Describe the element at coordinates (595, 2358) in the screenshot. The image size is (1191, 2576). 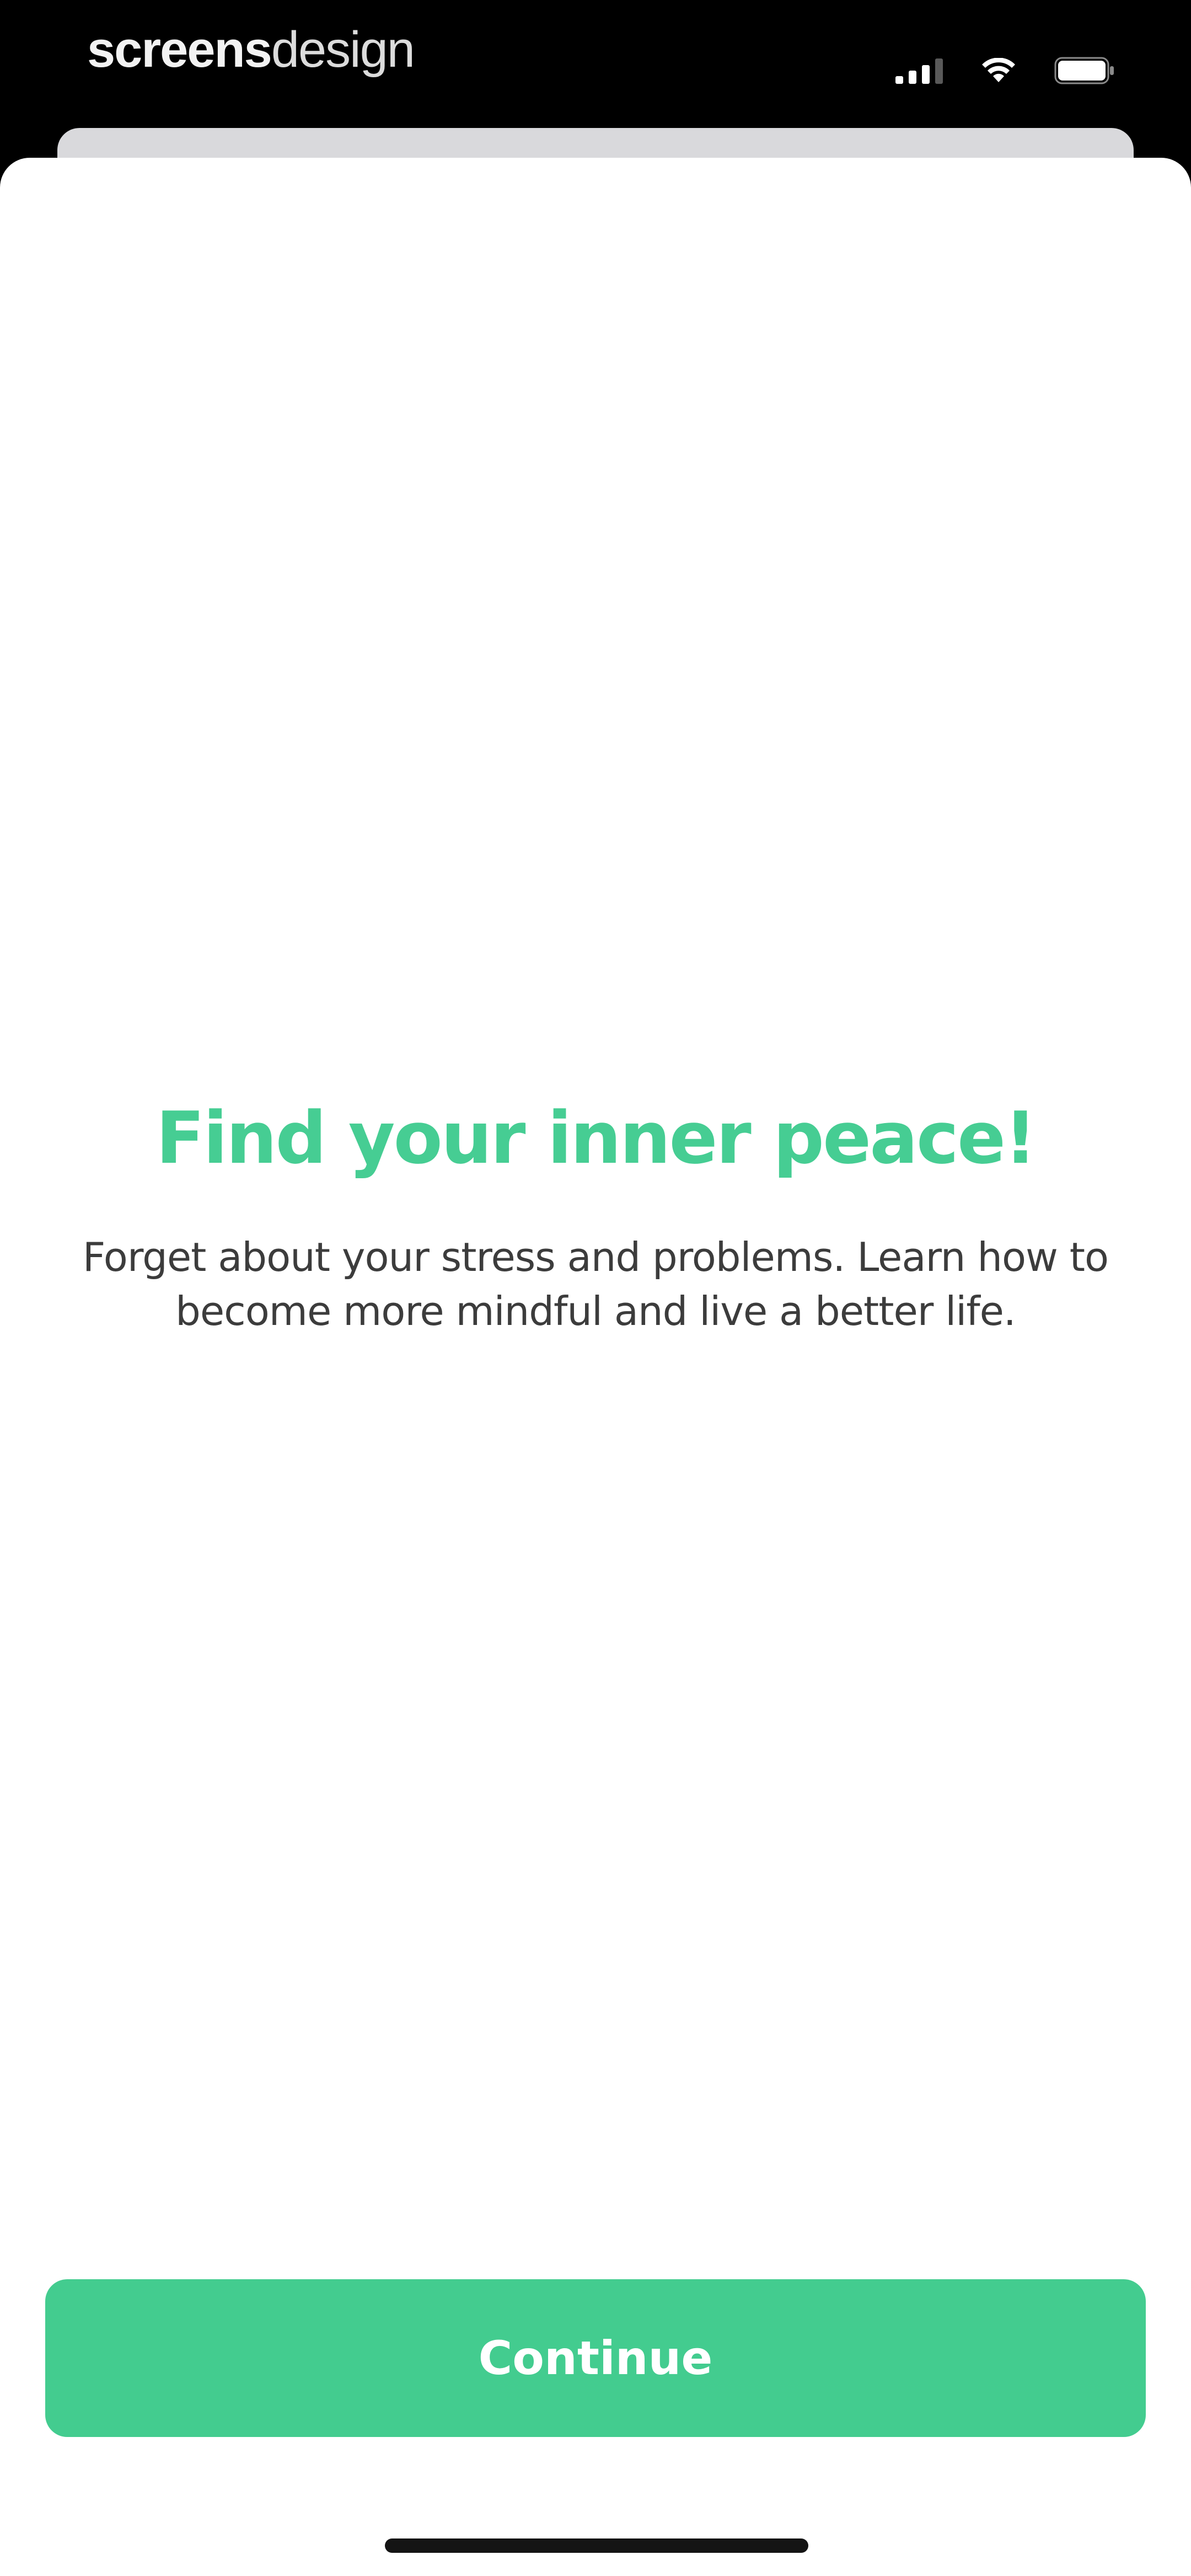
I see `continue-button: Continue` at that location.